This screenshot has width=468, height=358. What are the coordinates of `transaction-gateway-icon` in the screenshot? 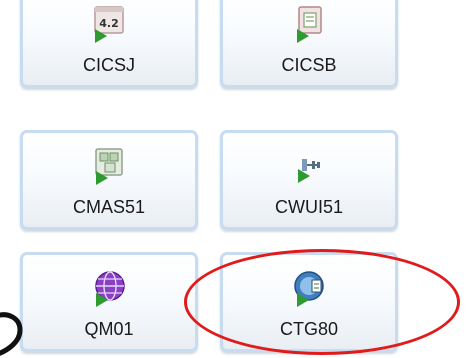 It's located at (309, 289).